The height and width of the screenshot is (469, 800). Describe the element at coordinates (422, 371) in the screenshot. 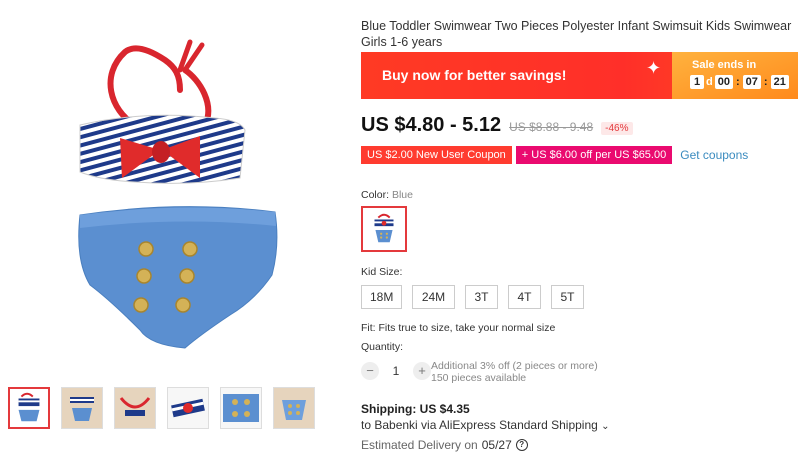

I see `quantity-increase-button: +` at that location.